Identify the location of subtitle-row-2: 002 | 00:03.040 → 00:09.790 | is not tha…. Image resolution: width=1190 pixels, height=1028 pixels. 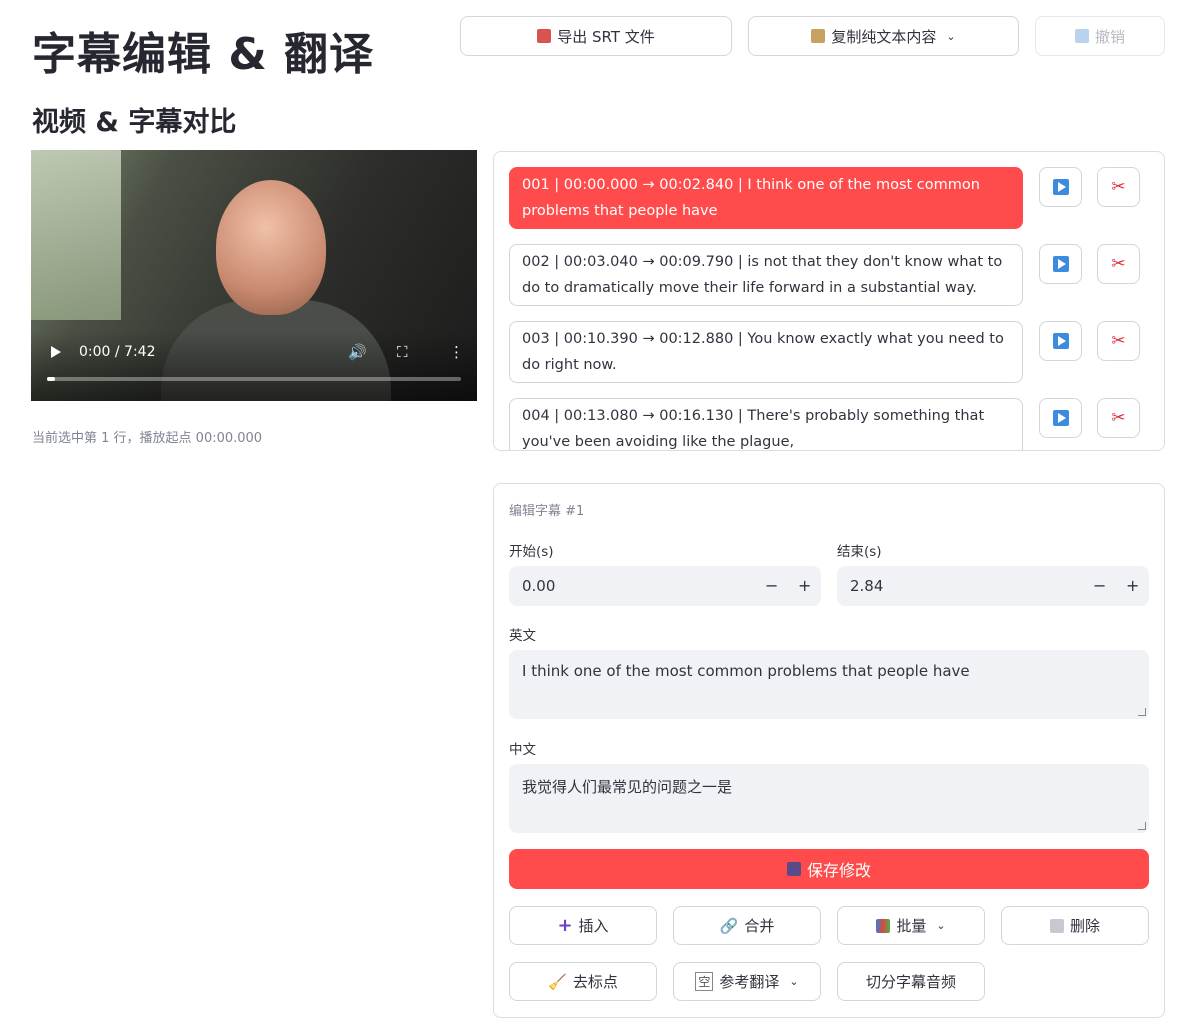
(766, 275).